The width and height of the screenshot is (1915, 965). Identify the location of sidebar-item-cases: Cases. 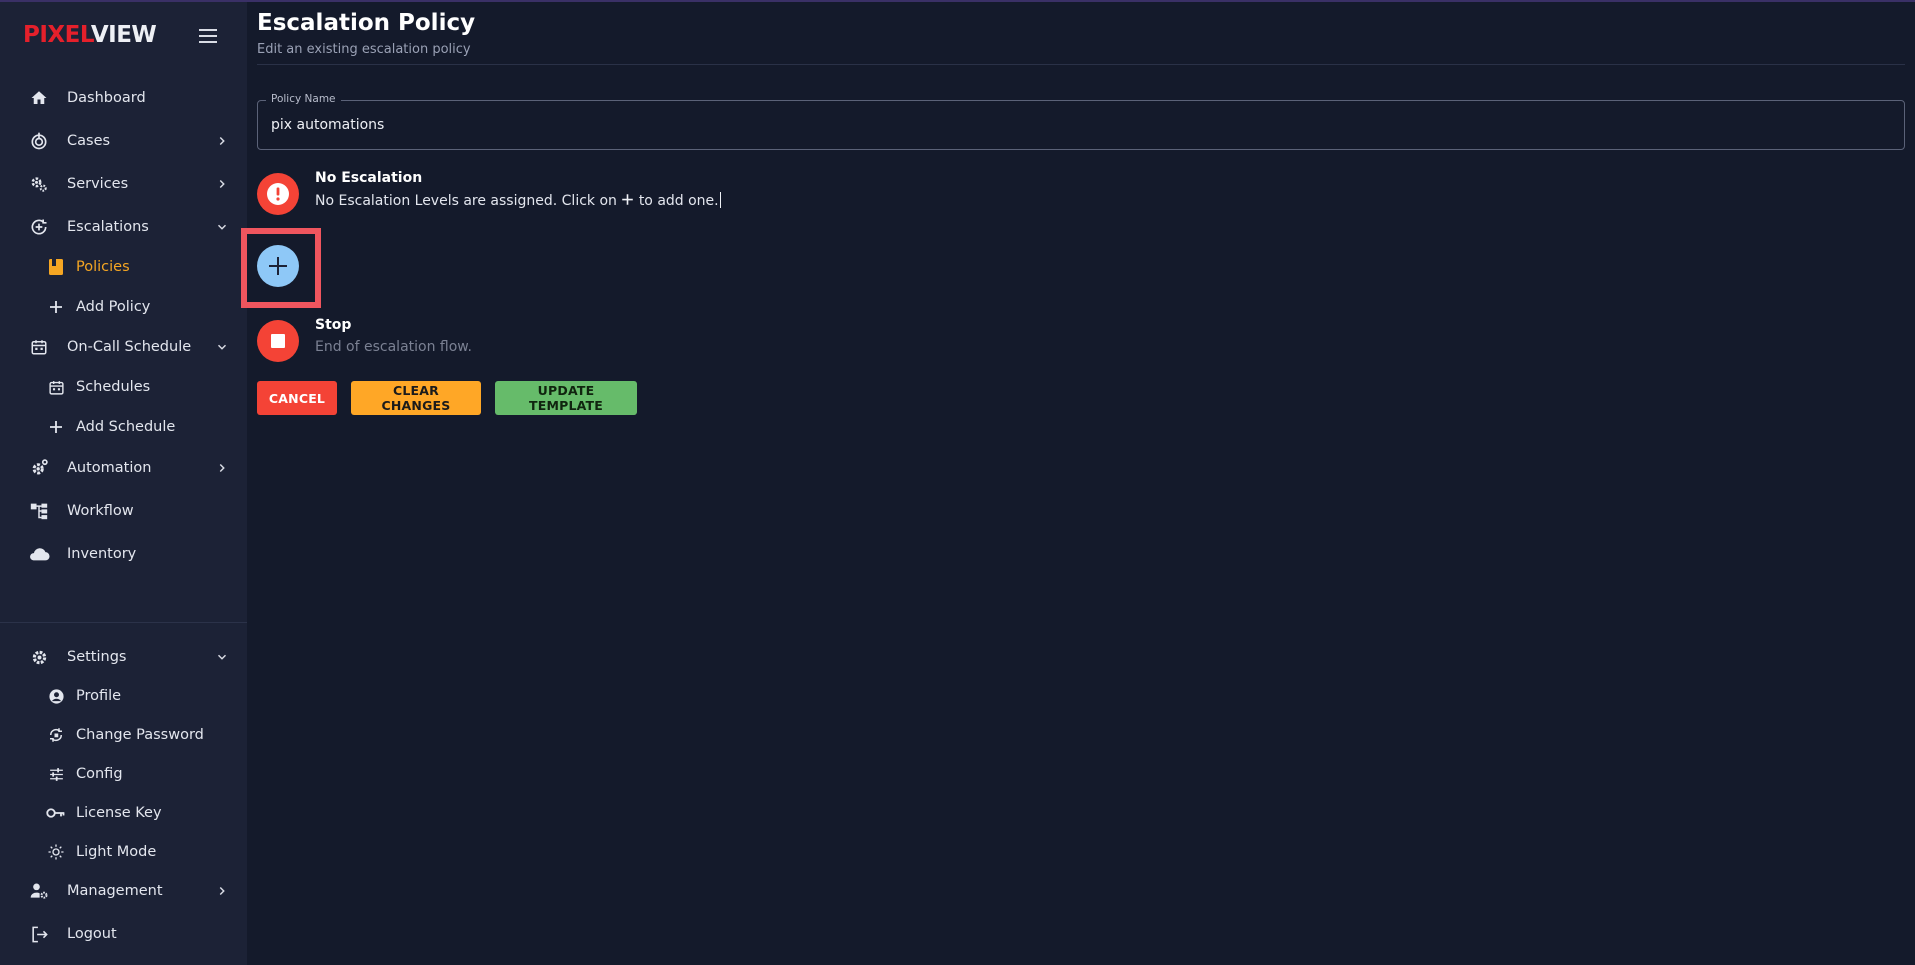
(123, 141).